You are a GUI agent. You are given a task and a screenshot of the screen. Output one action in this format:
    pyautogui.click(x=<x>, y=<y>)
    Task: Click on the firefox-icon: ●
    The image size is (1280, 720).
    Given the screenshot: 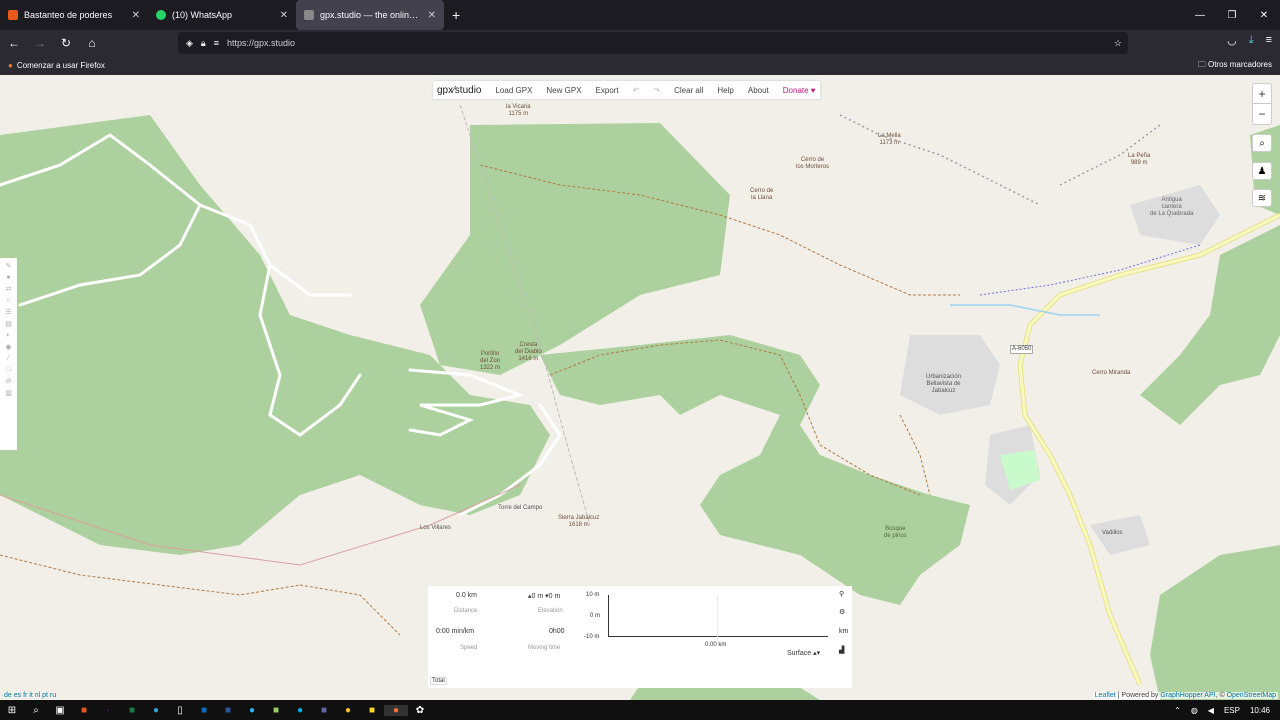 What is the action you would take?
    pyautogui.click(x=396, y=710)
    